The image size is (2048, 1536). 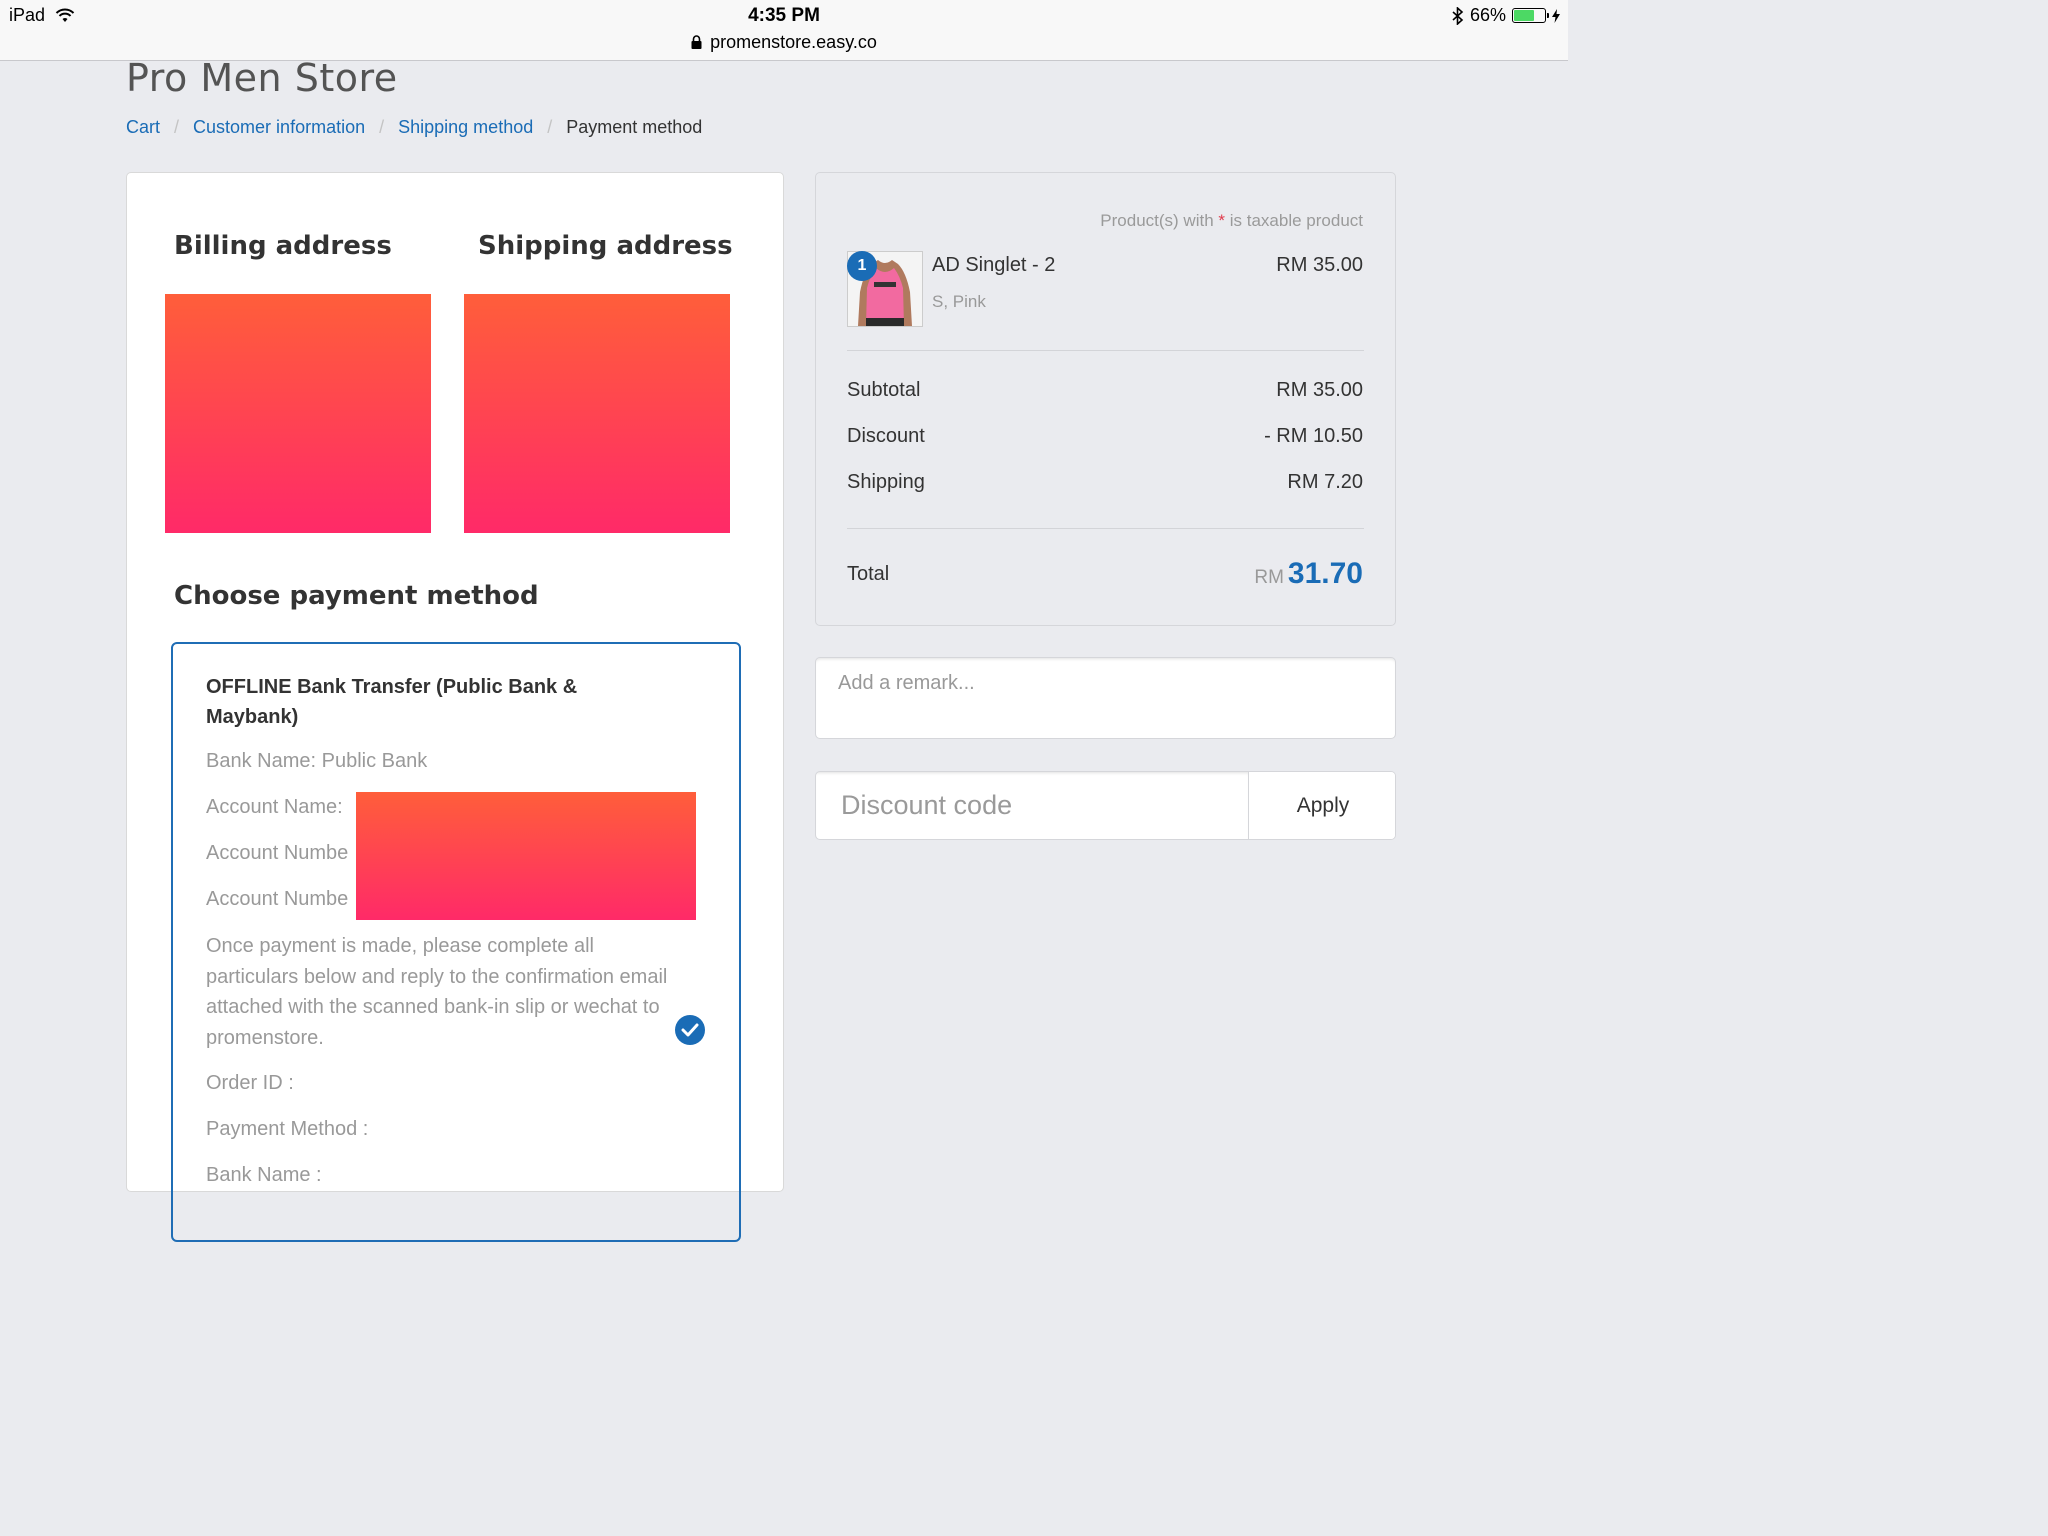 What do you see at coordinates (1222, 220) in the screenshot?
I see `taxable-star: *` at bounding box center [1222, 220].